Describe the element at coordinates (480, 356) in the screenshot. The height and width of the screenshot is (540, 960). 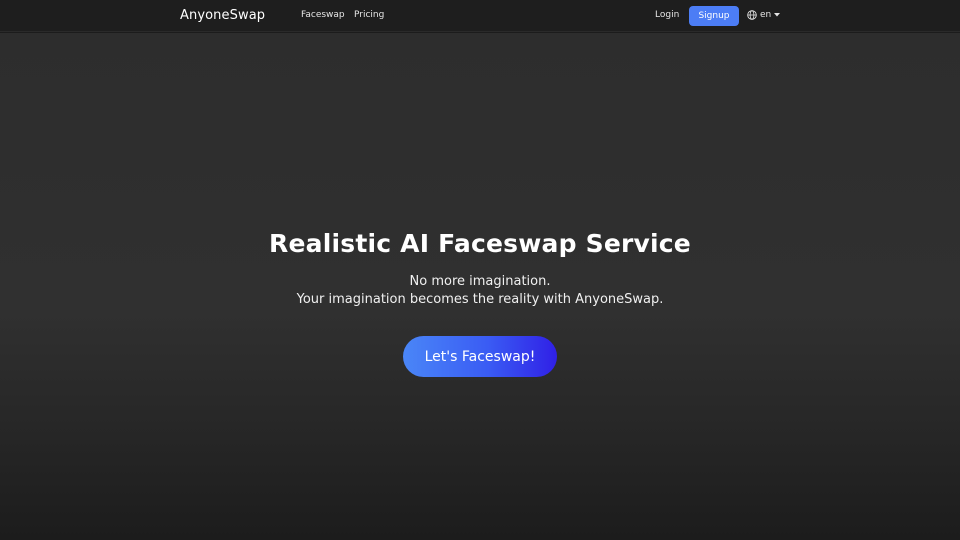
I see `lets-faceswap-button: Let's Faceswap!` at that location.